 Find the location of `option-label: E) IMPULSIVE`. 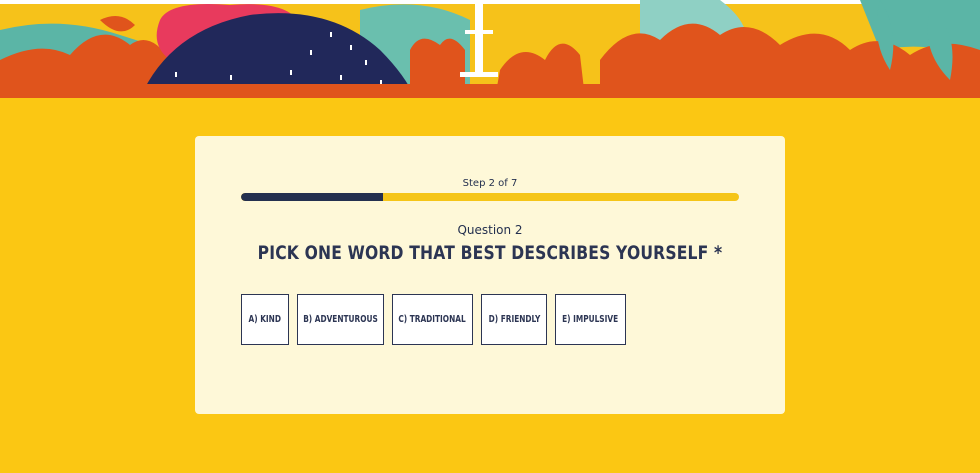

option-label: E) IMPULSIVE is located at coordinates (590, 319).